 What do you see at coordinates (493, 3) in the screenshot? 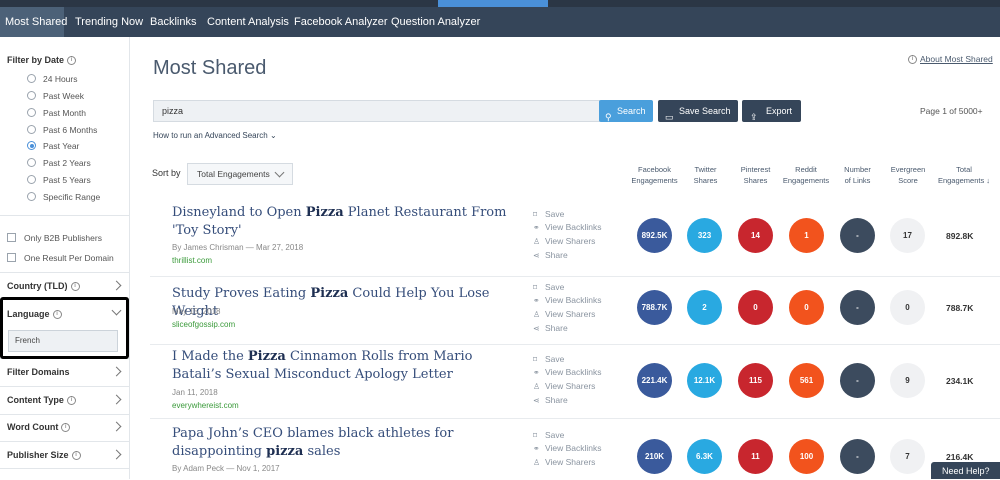
I see `top-strip-highlight` at bounding box center [493, 3].